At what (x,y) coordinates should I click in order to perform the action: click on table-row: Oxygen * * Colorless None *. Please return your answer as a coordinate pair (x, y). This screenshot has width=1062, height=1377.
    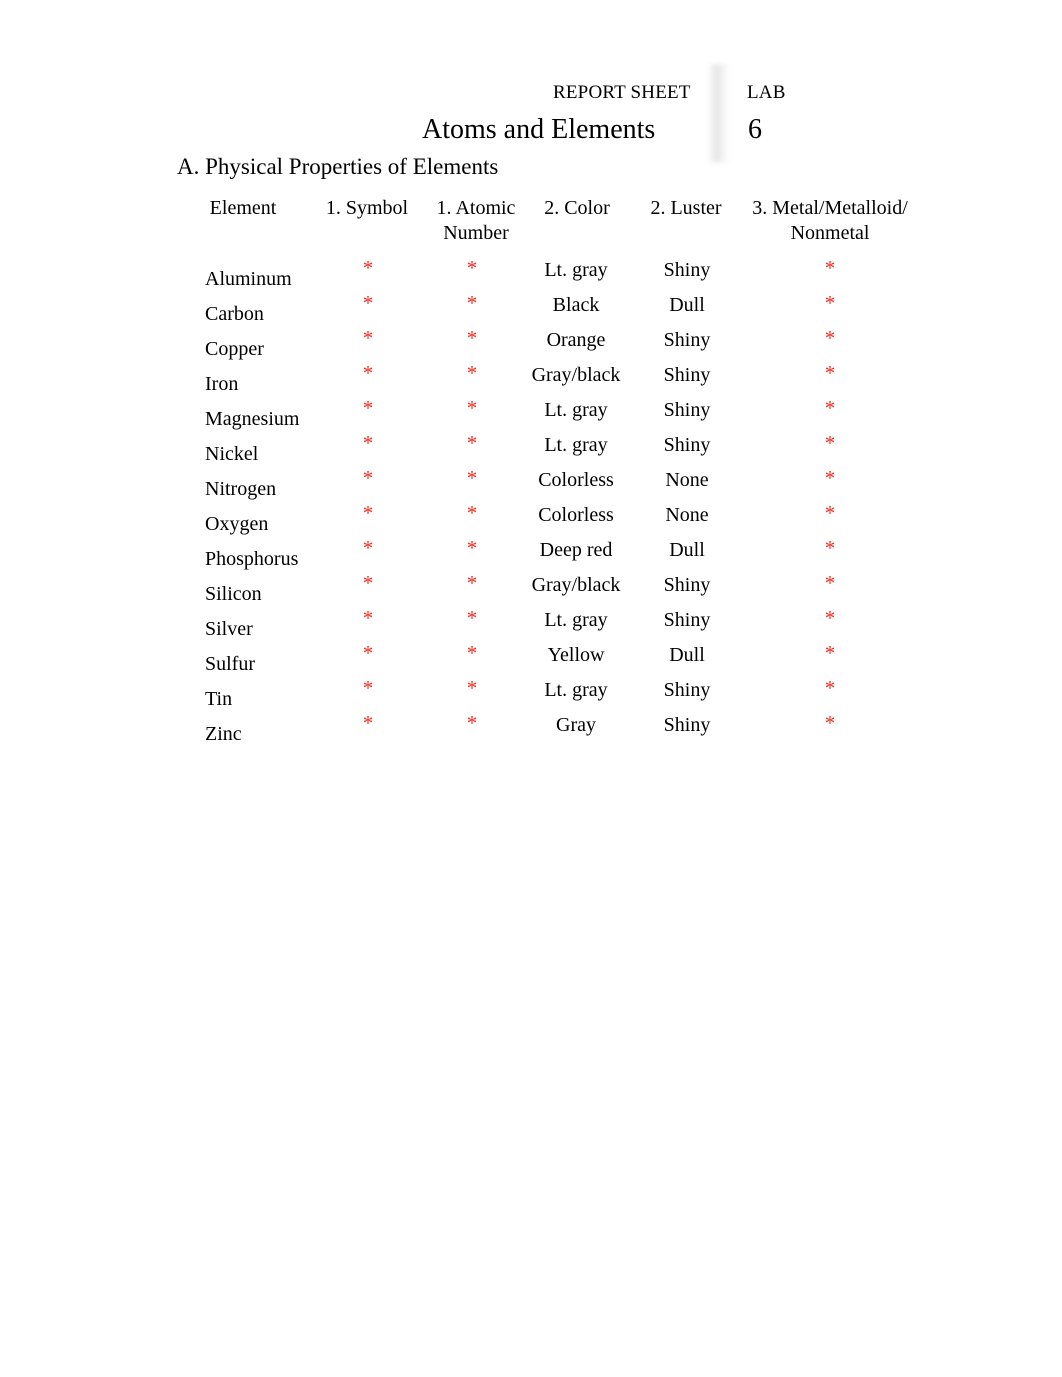
    Looking at the image, I should click on (531, 517).